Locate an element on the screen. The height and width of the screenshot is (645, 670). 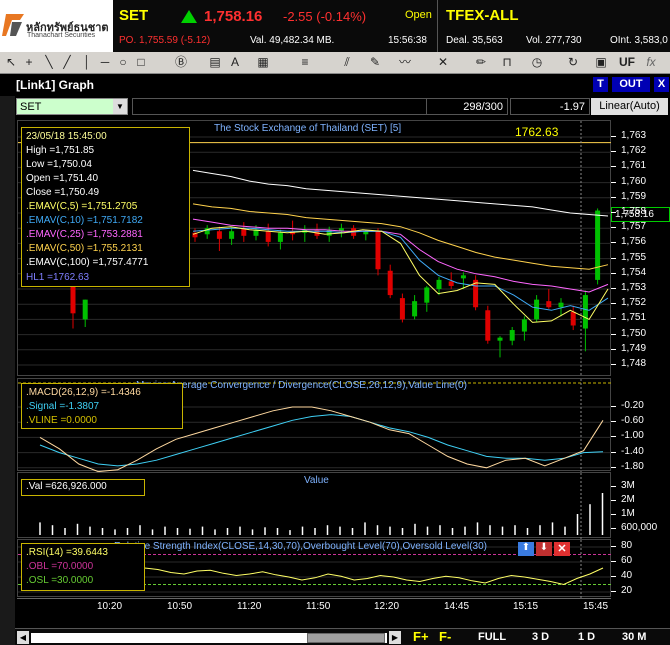
prev-close: PO. 1,755.59 (-5.12) is located at coordinates (165, 40).